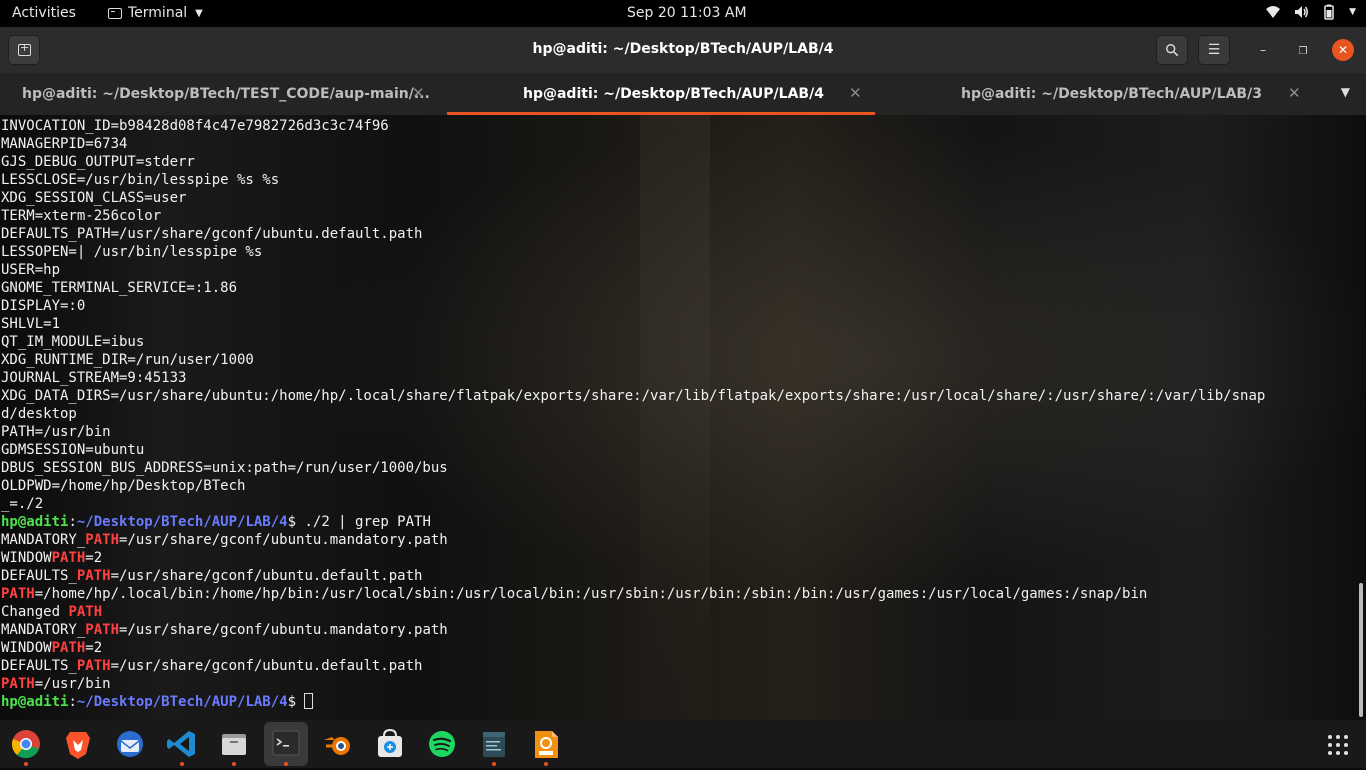 The width and height of the screenshot is (1366, 770). I want to click on terminal-line: LESSCLOSE=/usr/bin/lesspipe %s %s, so click(140, 180).